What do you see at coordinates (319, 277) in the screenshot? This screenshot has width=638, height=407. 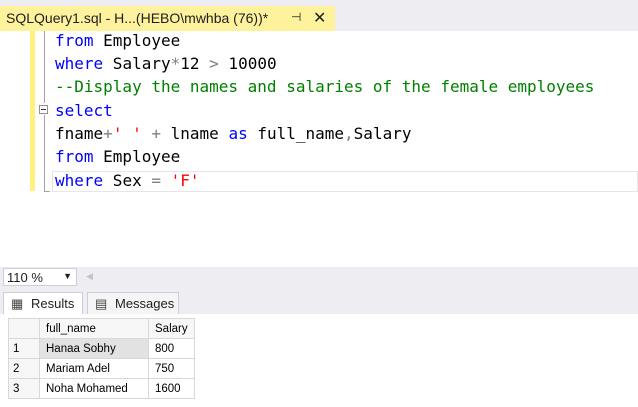 I see `editor-status-bar: 110 % ▼ ◀` at bounding box center [319, 277].